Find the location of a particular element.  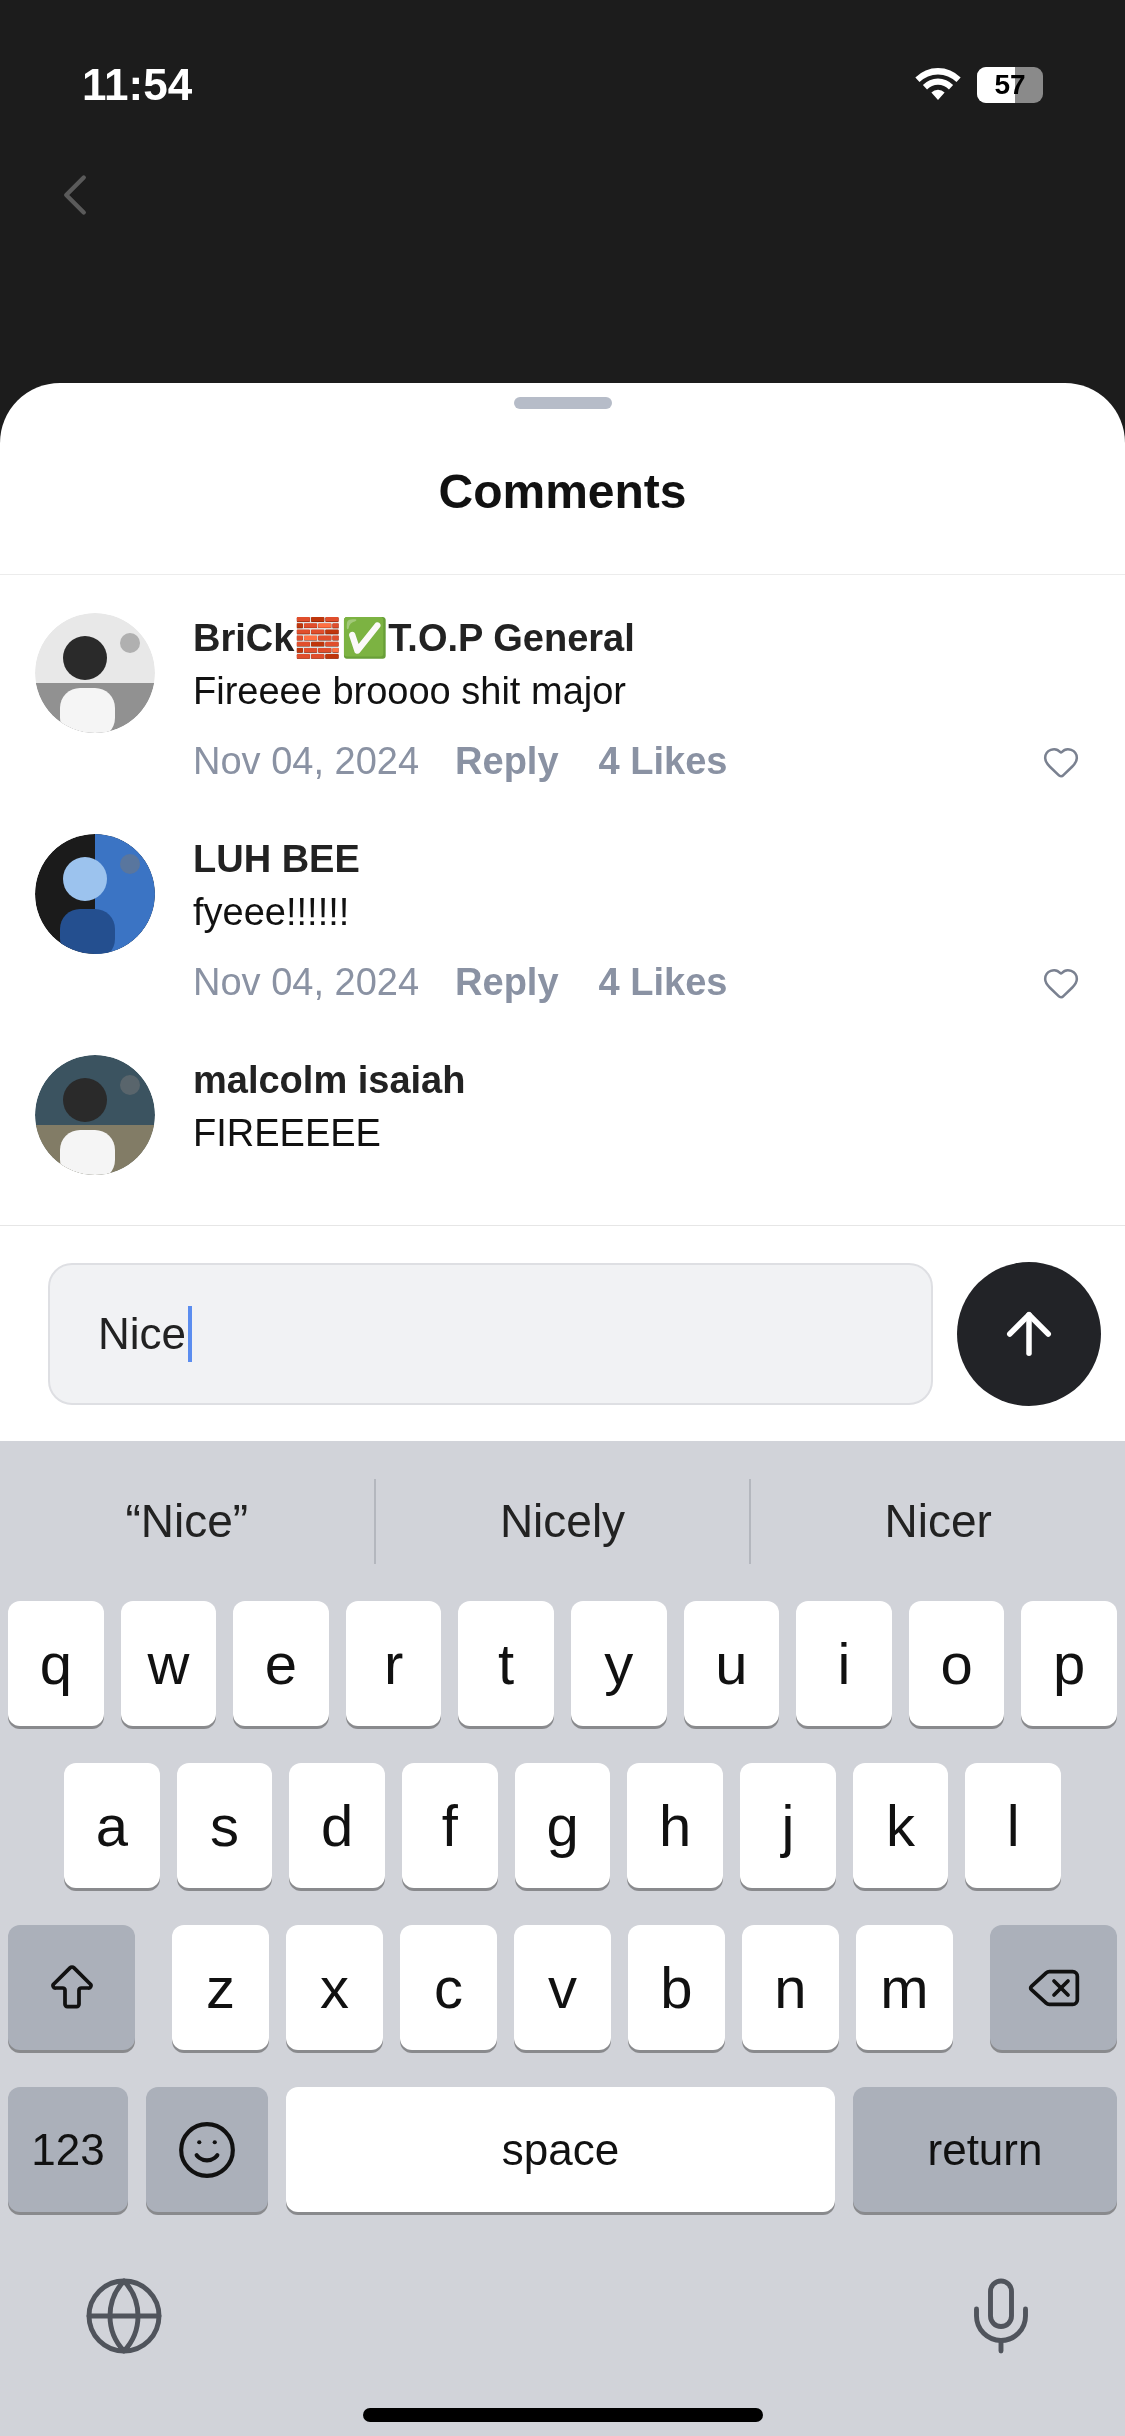

keyboard-key: m is located at coordinates (904, 1987).